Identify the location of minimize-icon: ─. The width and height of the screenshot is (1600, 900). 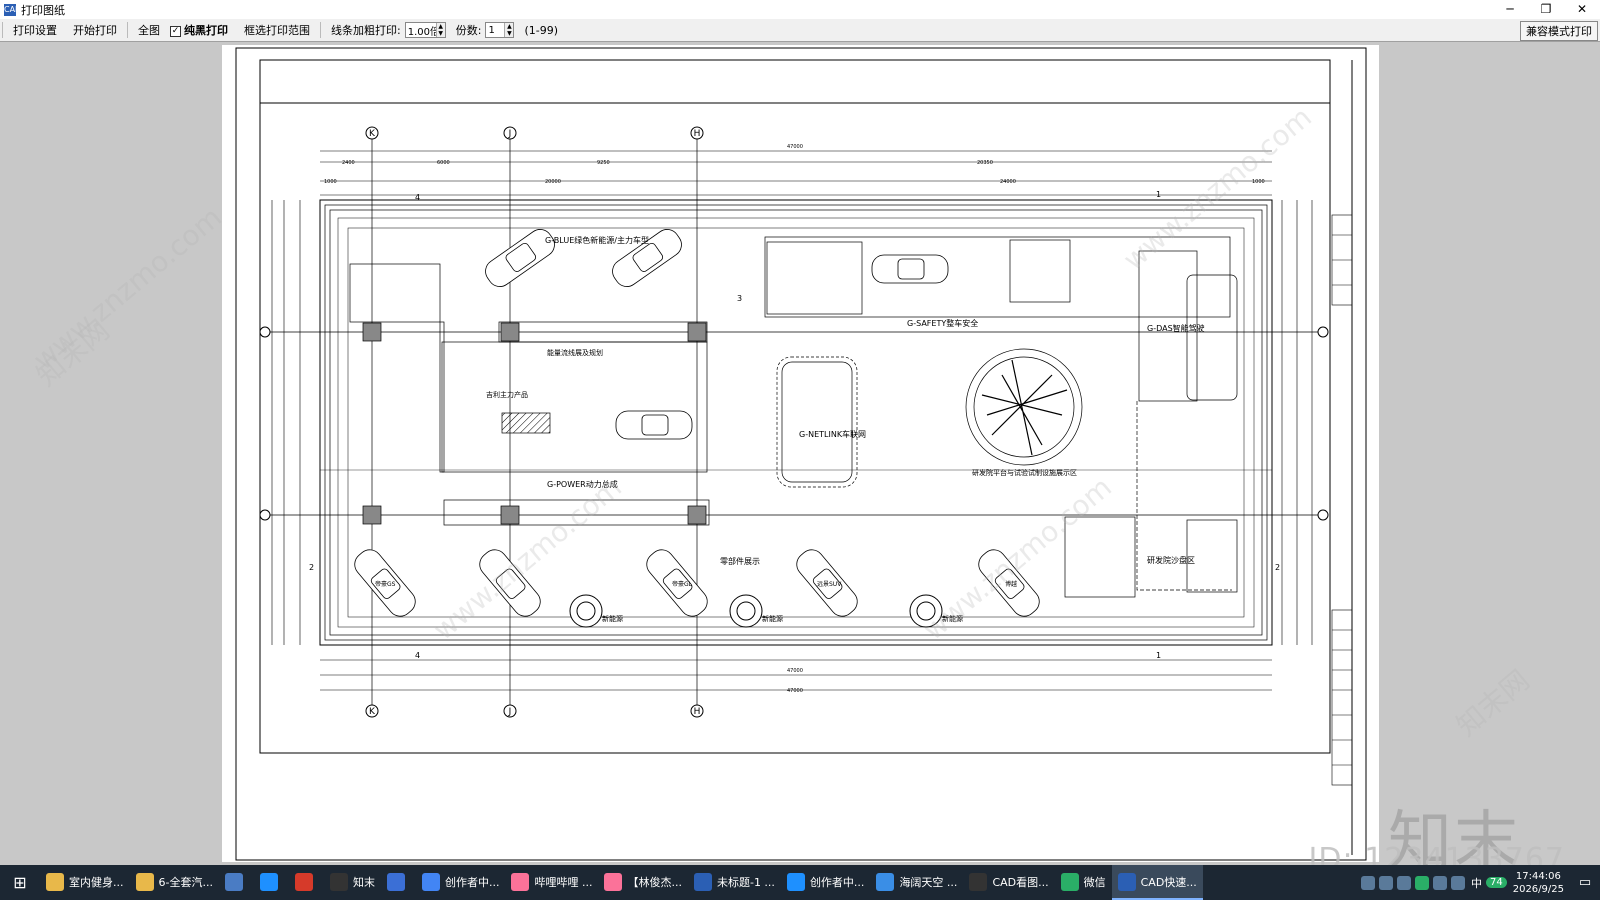
(1510, 9).